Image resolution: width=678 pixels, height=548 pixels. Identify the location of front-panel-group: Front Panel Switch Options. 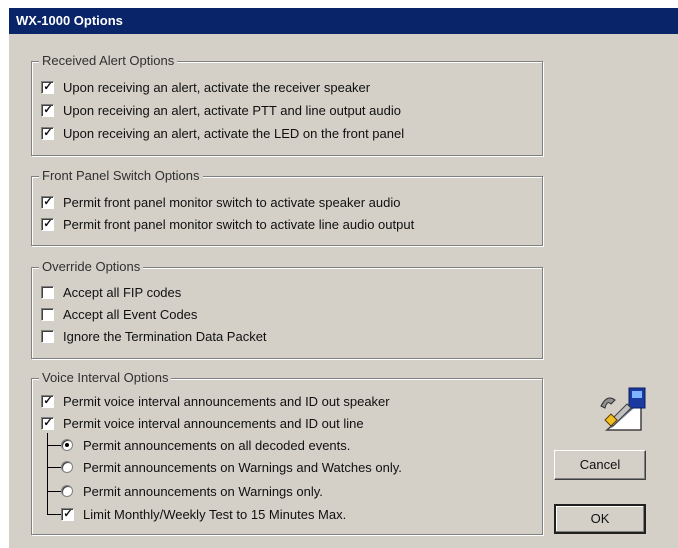
(287, 207).